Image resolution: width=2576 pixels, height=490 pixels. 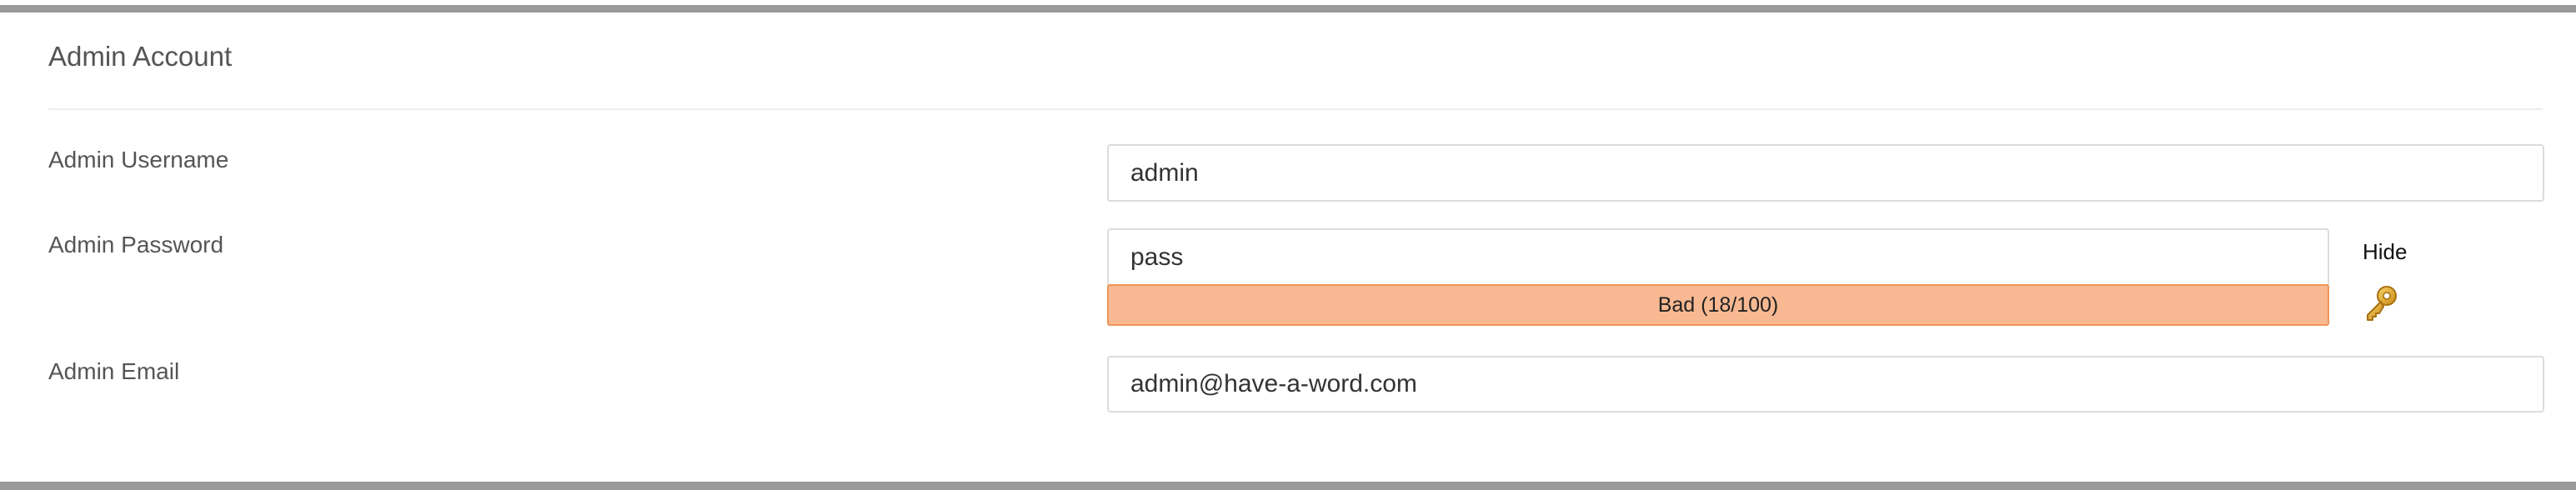 I want to click on password-strength-meter: Bad (18/100), so click(x=1718, y=305).